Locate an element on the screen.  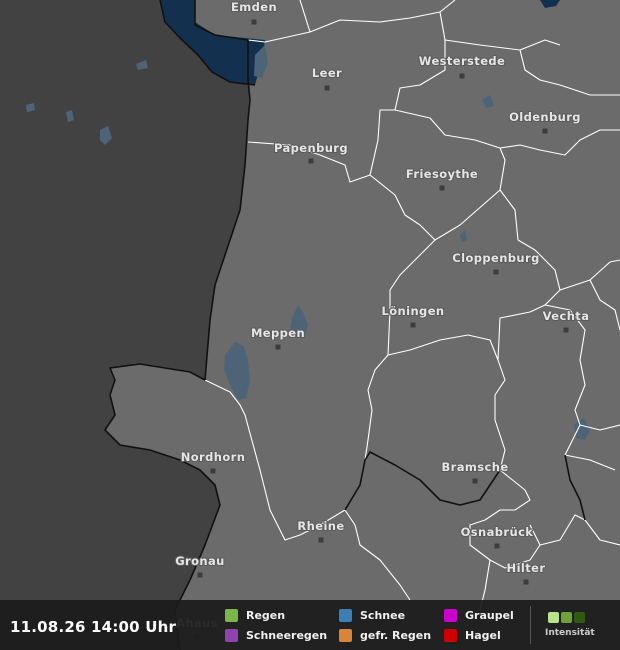
city-label-osnabr-ck: Osnabrück is located at coordinates (497, 532).